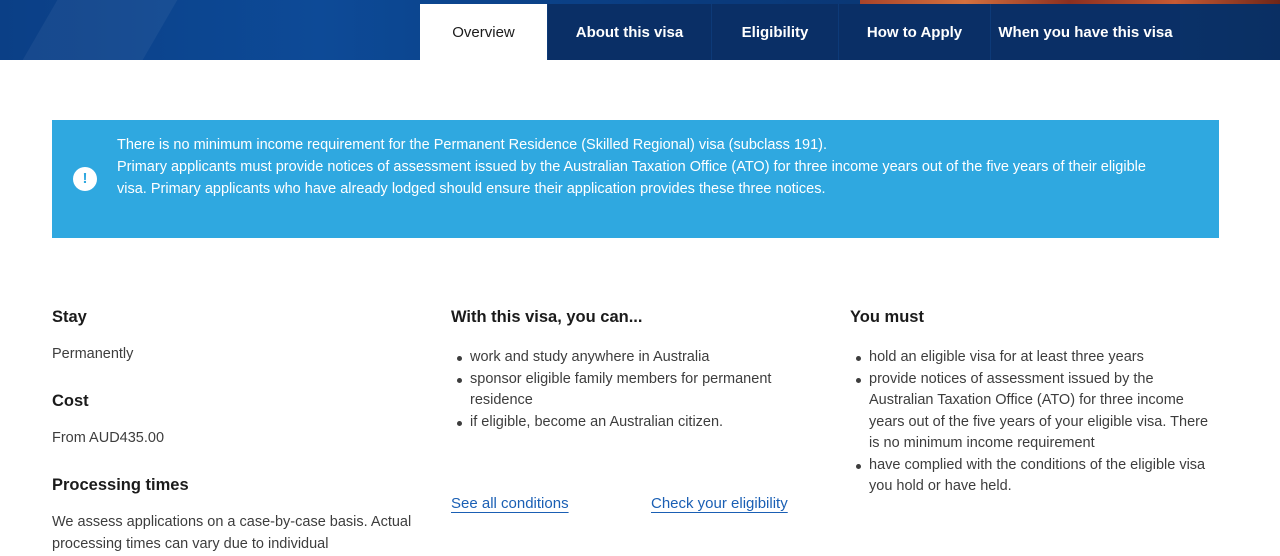 The height and width of the screenshot is (556, 1280). What do you see at coordinates (120, 485) in the screenshot?
I see `processing-times-heading: Processing times` at bounding box center [120, 485].